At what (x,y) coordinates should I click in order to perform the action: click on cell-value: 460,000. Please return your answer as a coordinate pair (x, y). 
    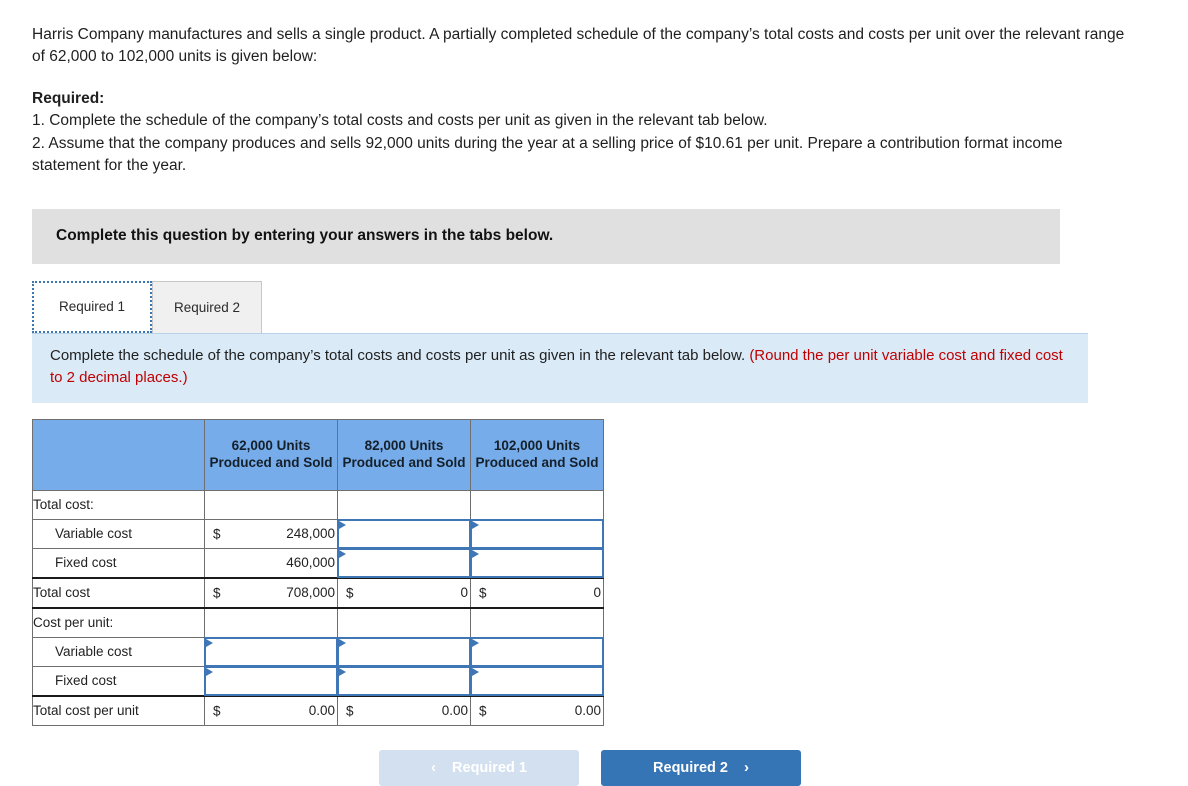
    Looking at the image, I should click on (310, 563).